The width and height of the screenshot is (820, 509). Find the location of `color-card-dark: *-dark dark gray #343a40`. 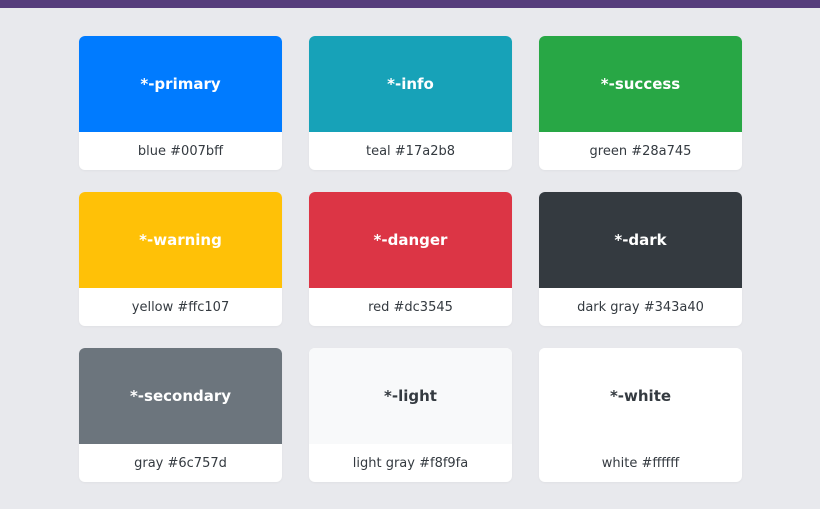

color-card-dark: *-dark dark gray #343a40 is located at coordinates (640, 259).